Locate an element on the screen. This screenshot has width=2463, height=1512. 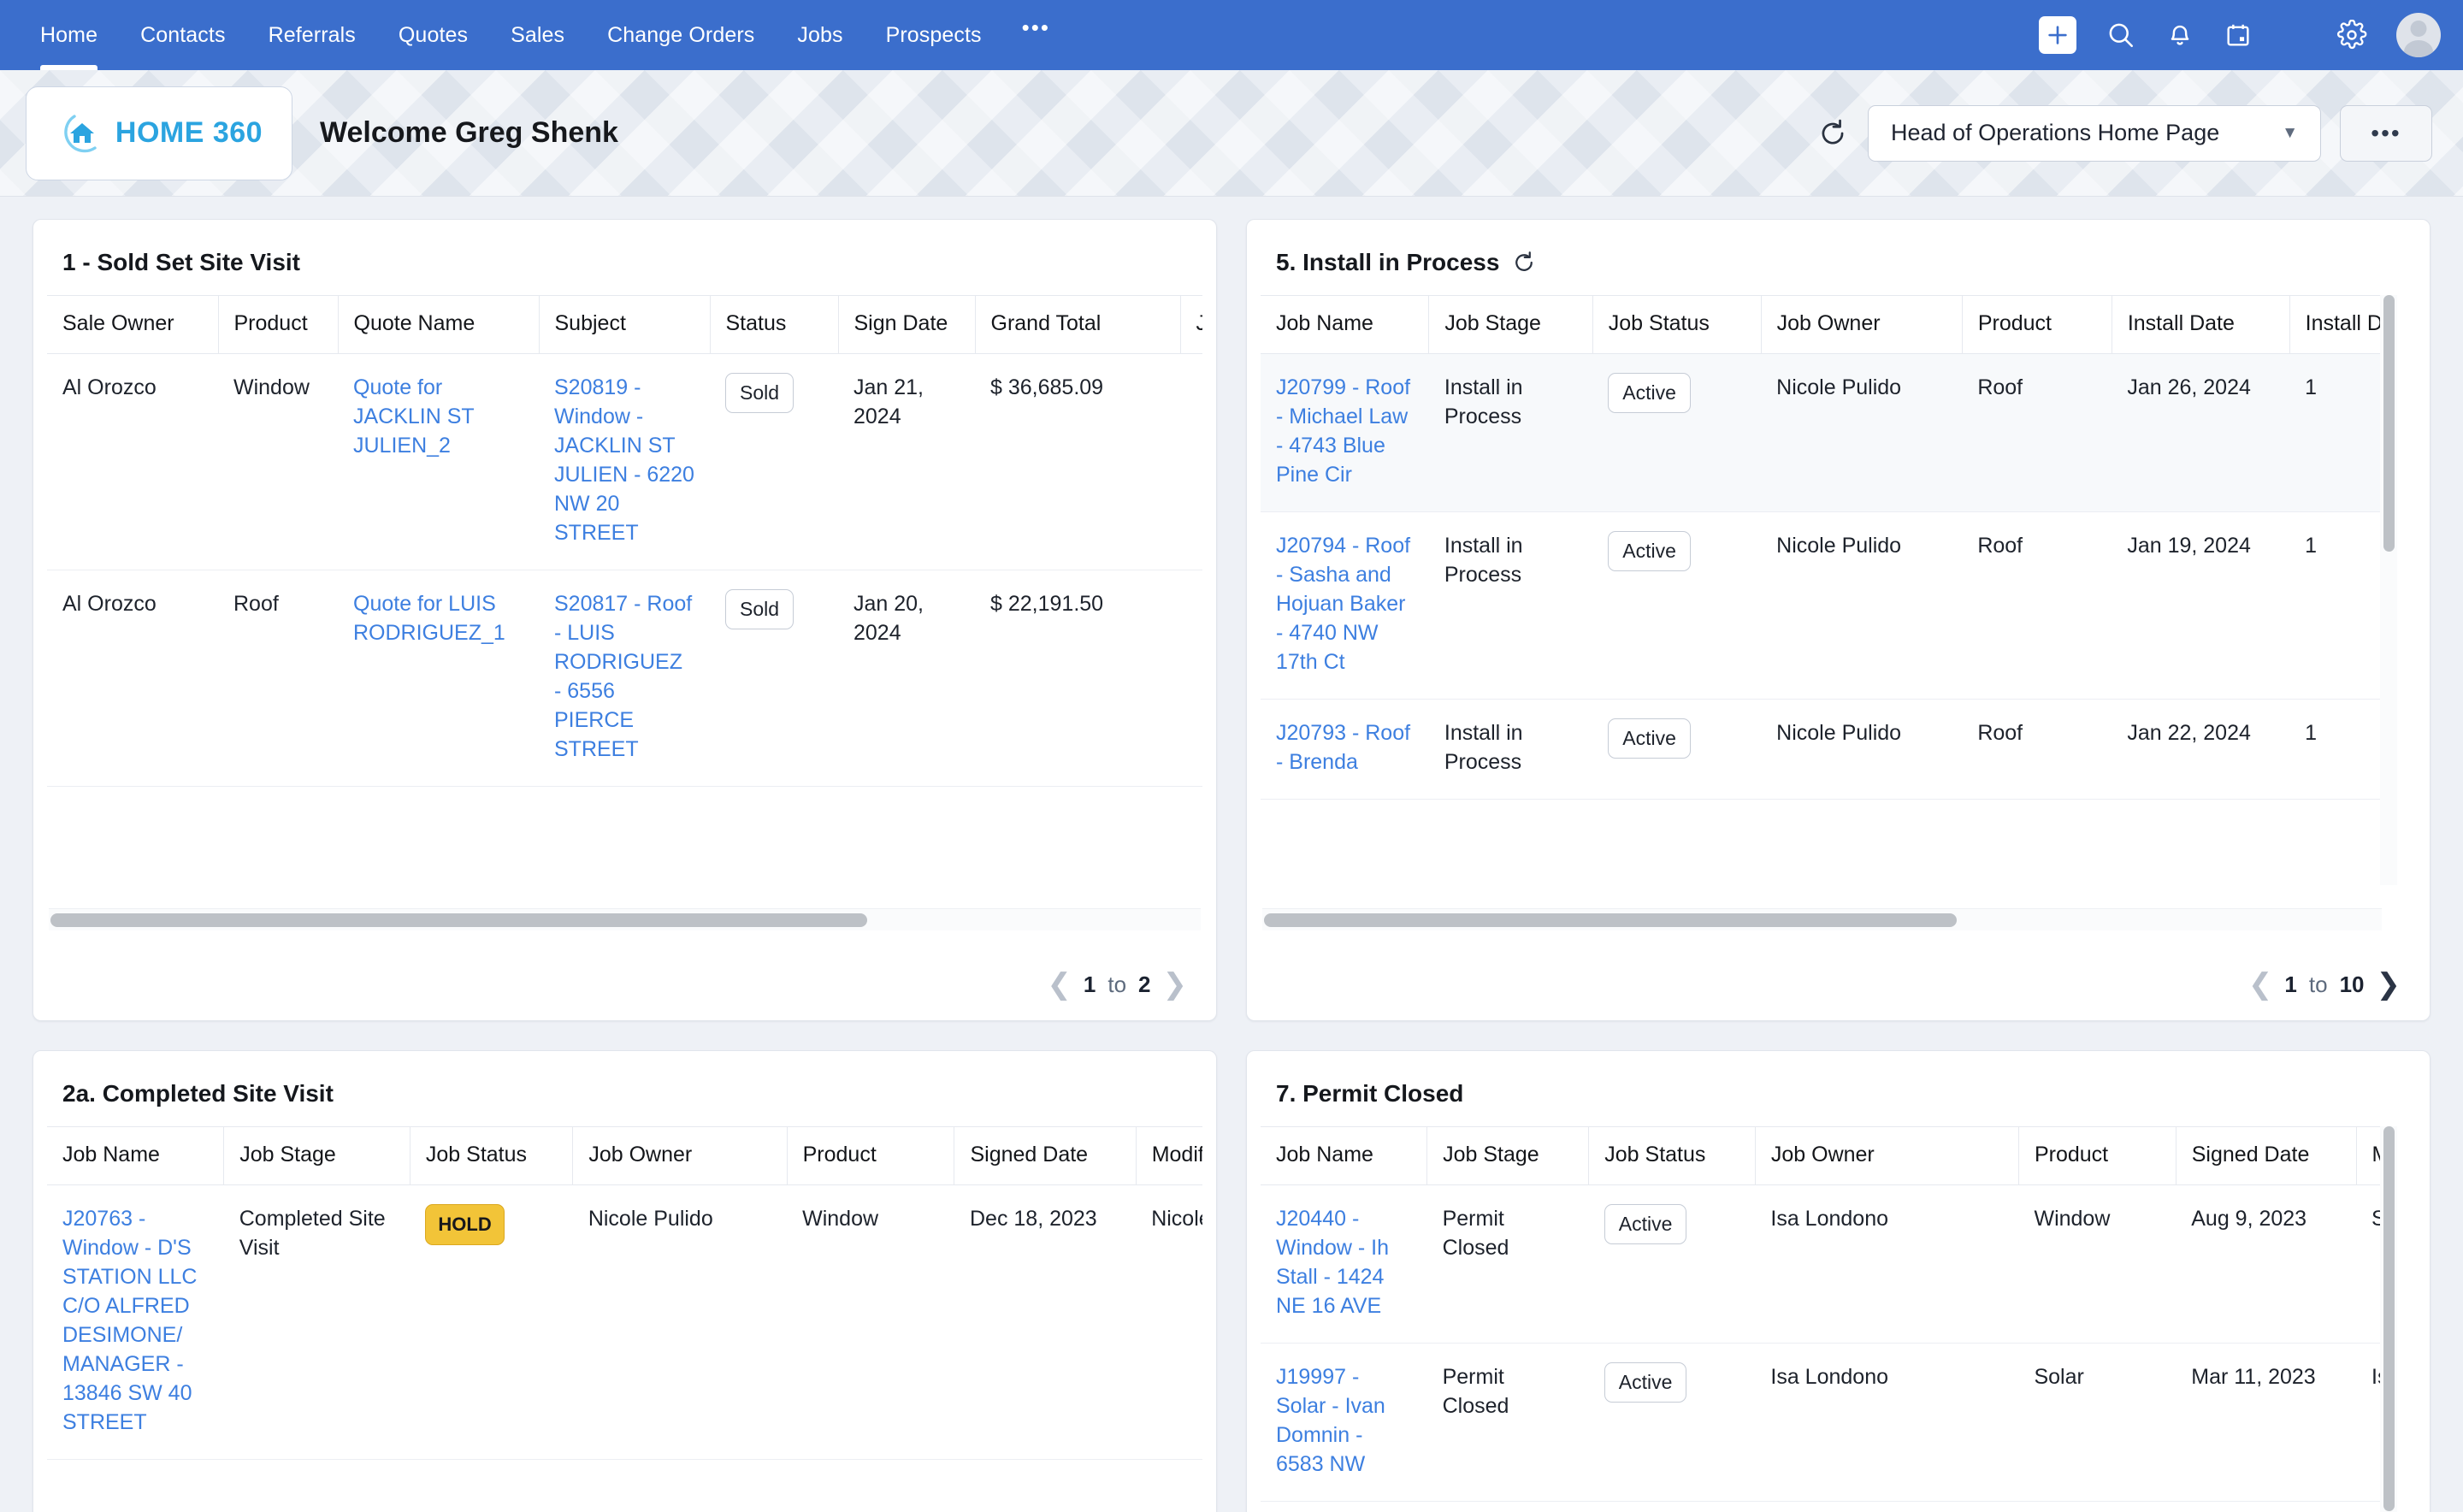
cell-modified-by: Nicole Pul is located at coordinates (1169, 1322).